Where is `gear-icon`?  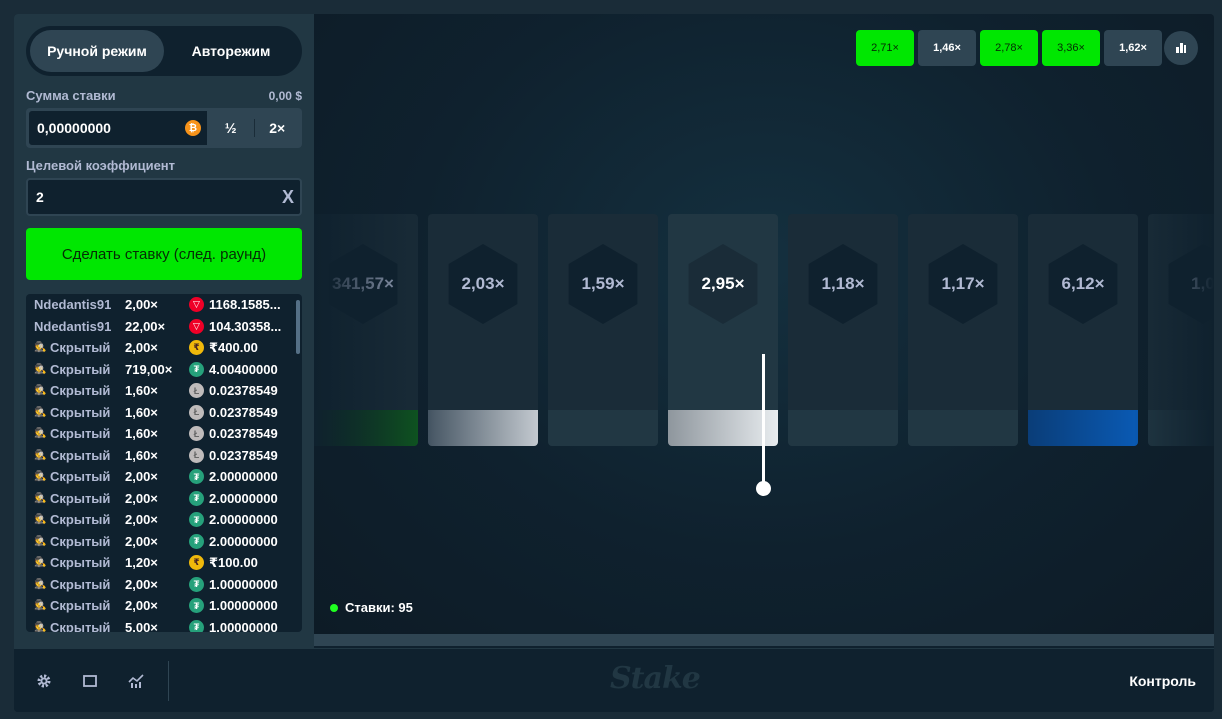 gear-icon is located at coordinates (44, 681).